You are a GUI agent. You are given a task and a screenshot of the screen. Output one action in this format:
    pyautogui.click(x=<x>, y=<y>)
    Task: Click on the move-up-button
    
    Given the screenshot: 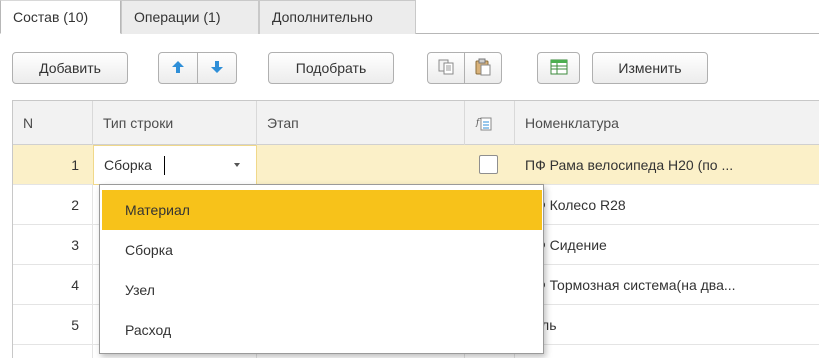 What is the action you would take?
    pyautogui.click(x=178, y=68)
    